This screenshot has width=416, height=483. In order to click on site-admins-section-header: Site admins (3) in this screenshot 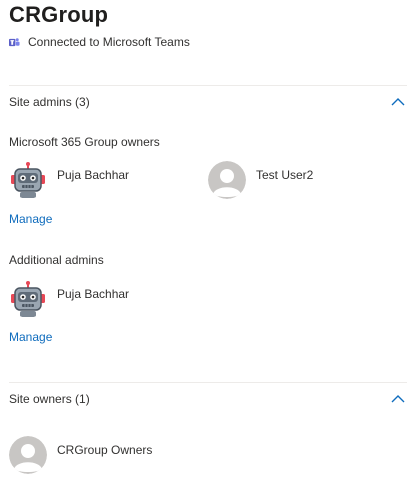, I will do `click(208, 102)`.